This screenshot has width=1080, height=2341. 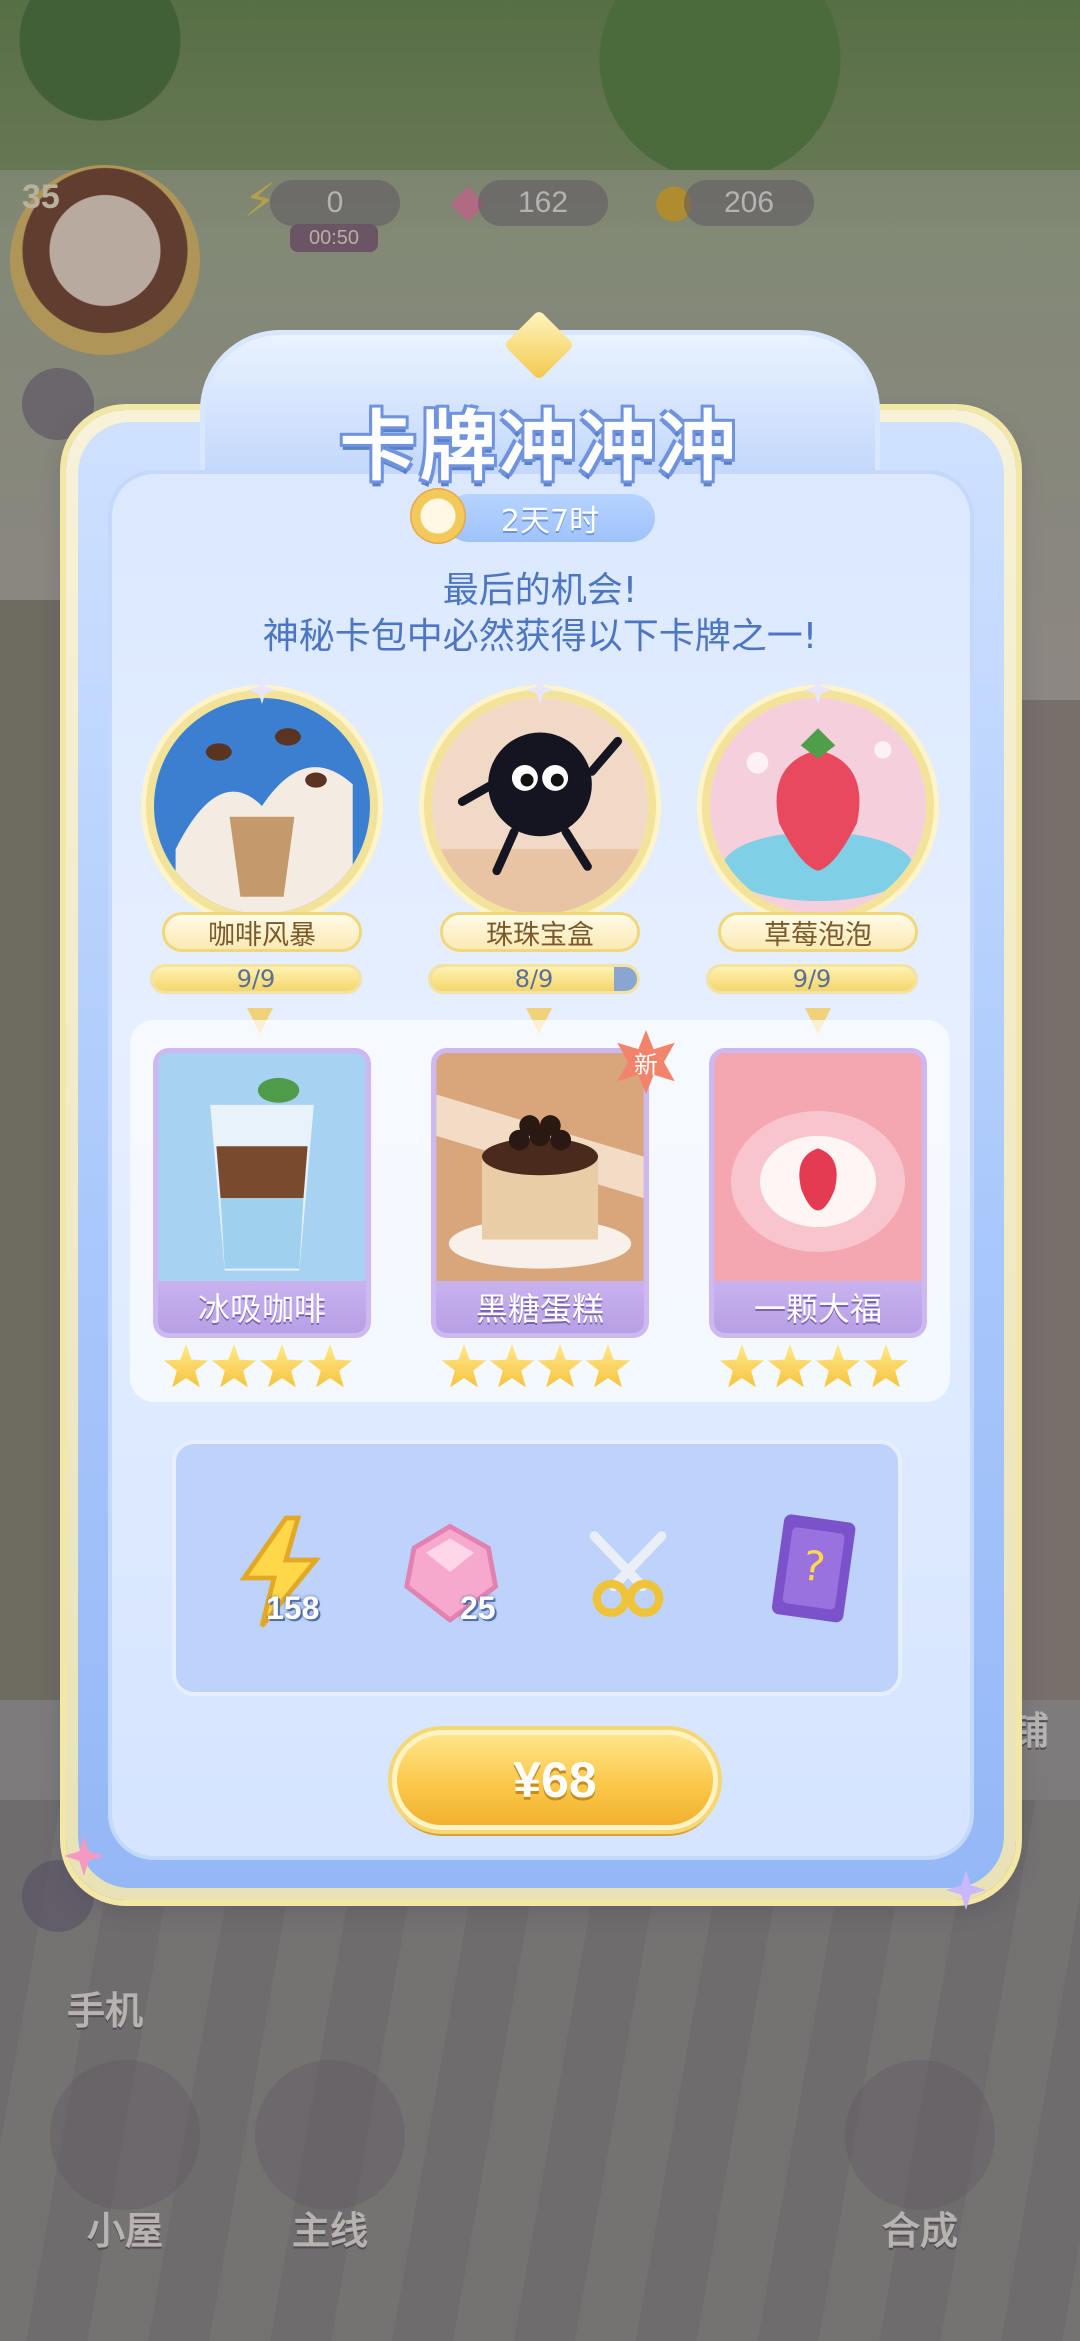 I want to click on popup-title: 卡牌冲冲冲, so click(x=540, y=446).